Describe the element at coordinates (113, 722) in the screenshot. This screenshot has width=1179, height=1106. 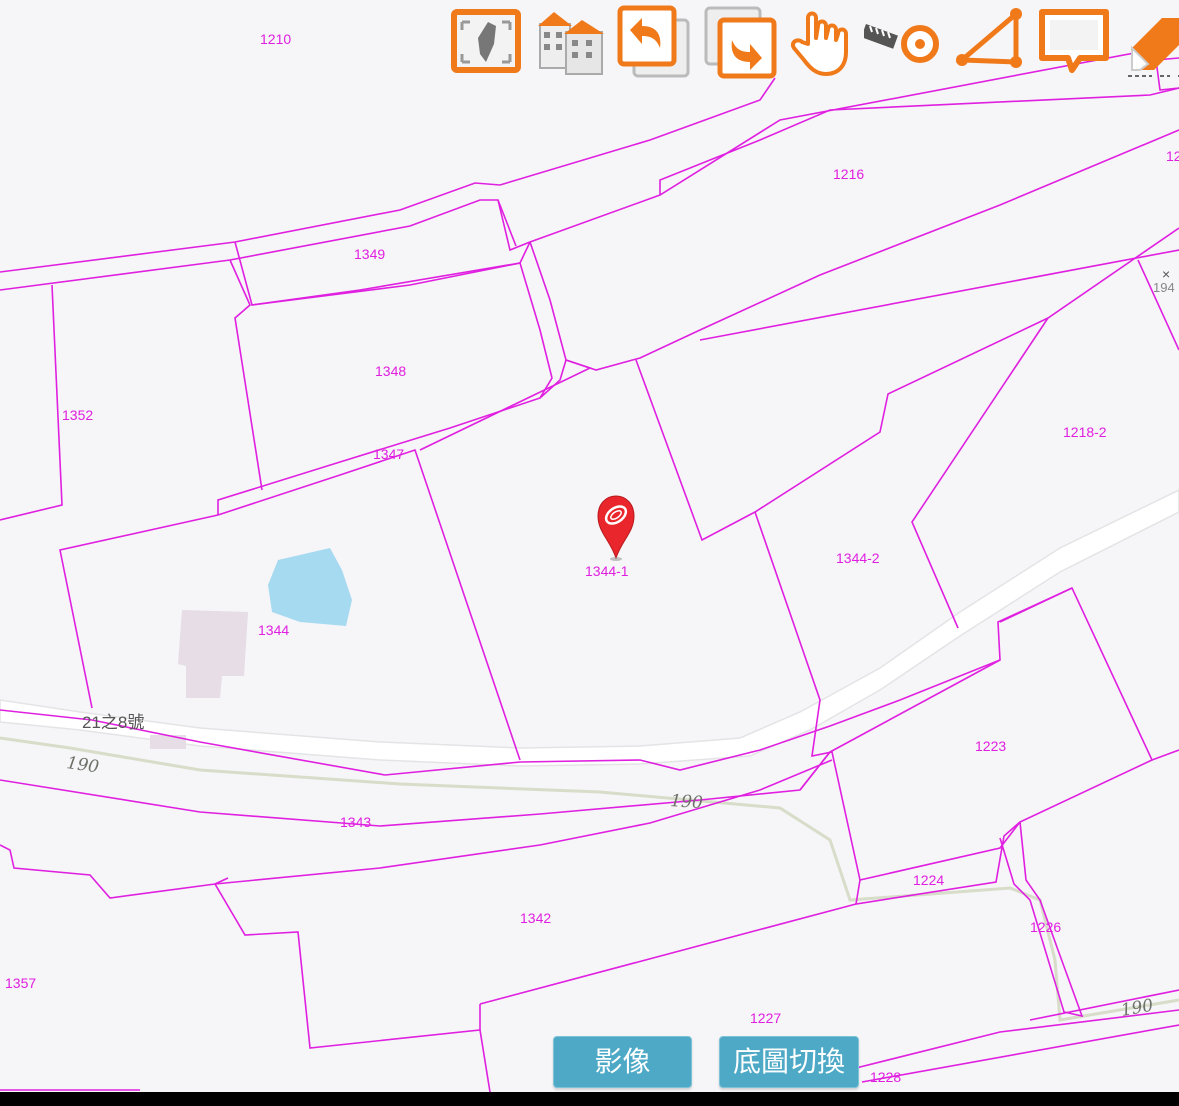
I see `address-label: 21之8號` at that location.